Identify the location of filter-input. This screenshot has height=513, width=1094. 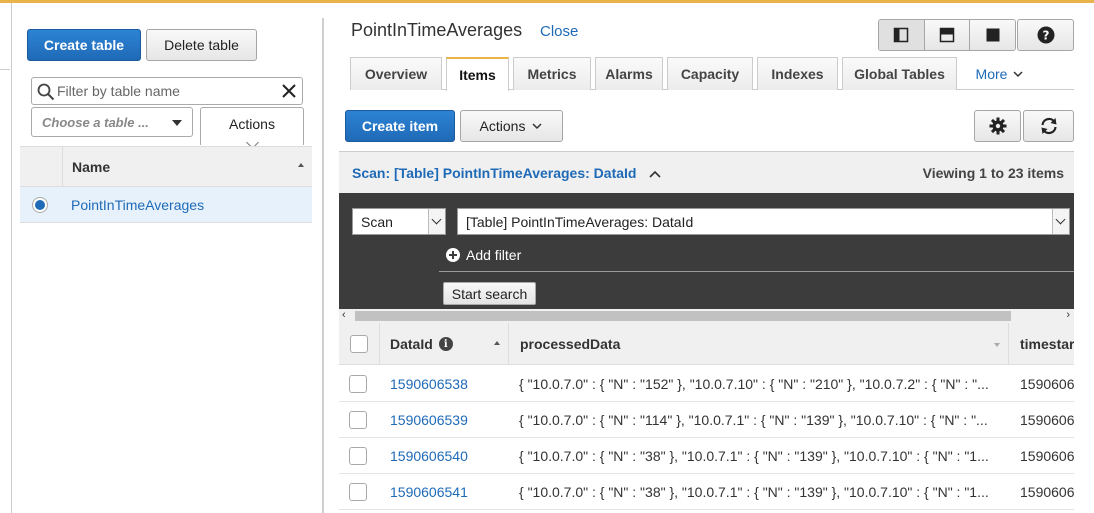
(167, 91).